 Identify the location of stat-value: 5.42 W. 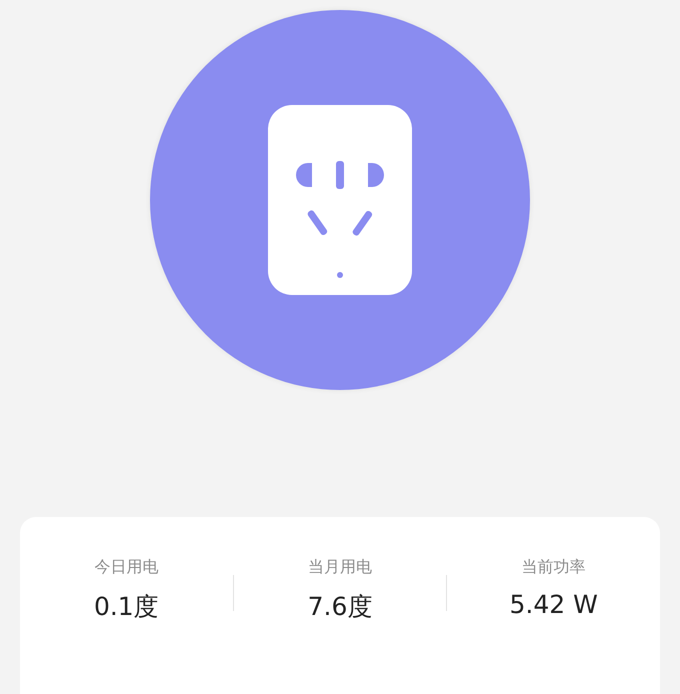
(554, 605).